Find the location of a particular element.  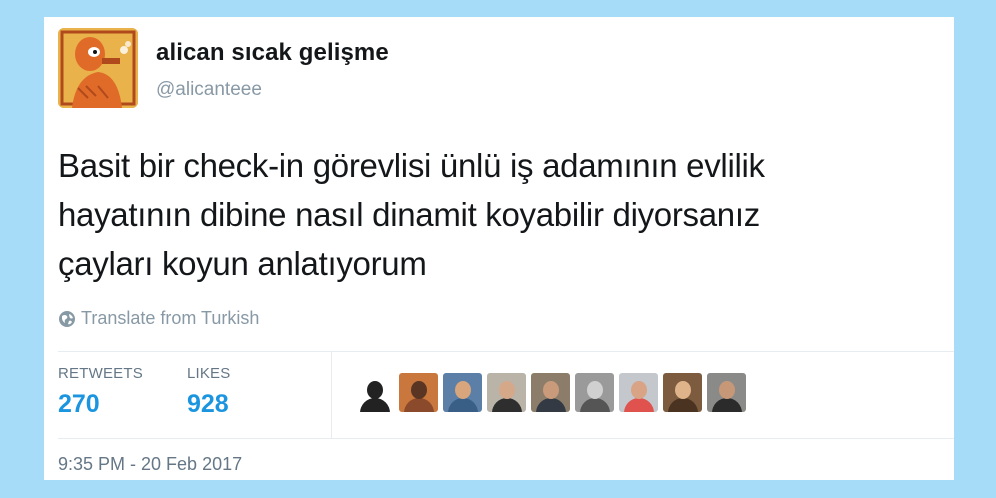

likes-label: LIKES is located at coordinates (208, 373).